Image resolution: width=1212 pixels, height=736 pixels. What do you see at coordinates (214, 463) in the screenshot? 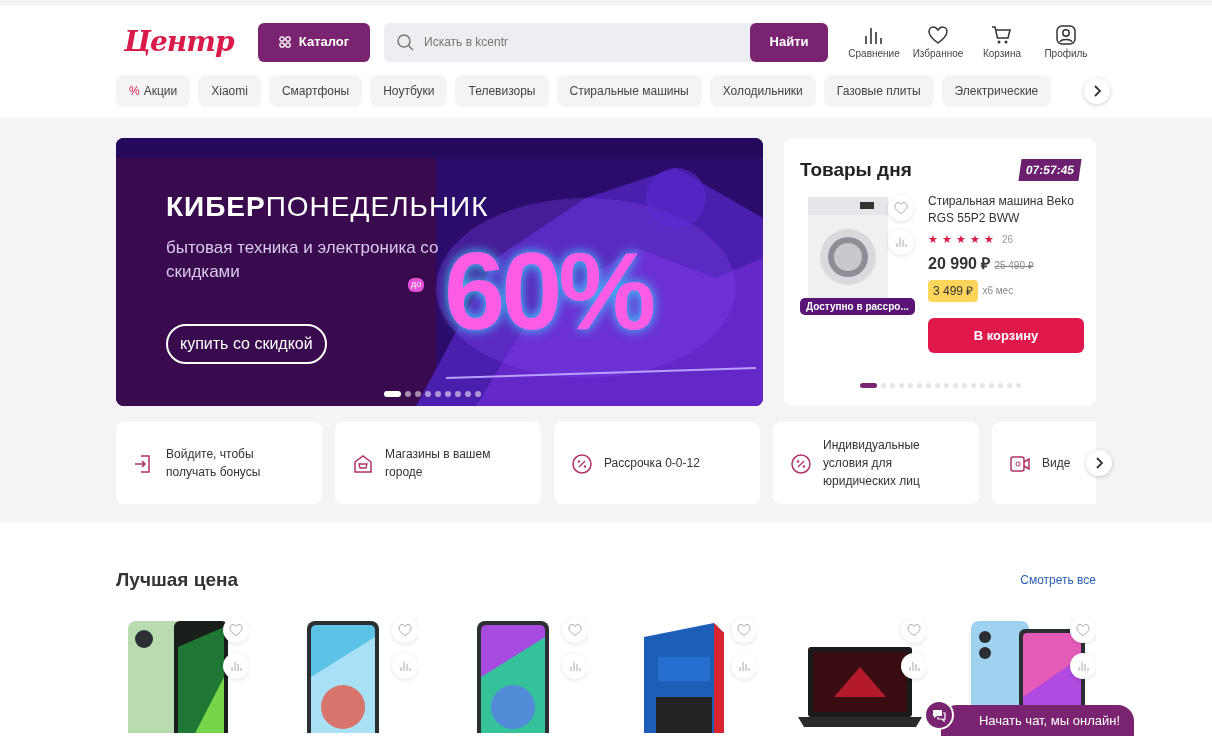
I see `feature-text: Войдите, чтобы получать бонусы` at bounding box center [214, 463].